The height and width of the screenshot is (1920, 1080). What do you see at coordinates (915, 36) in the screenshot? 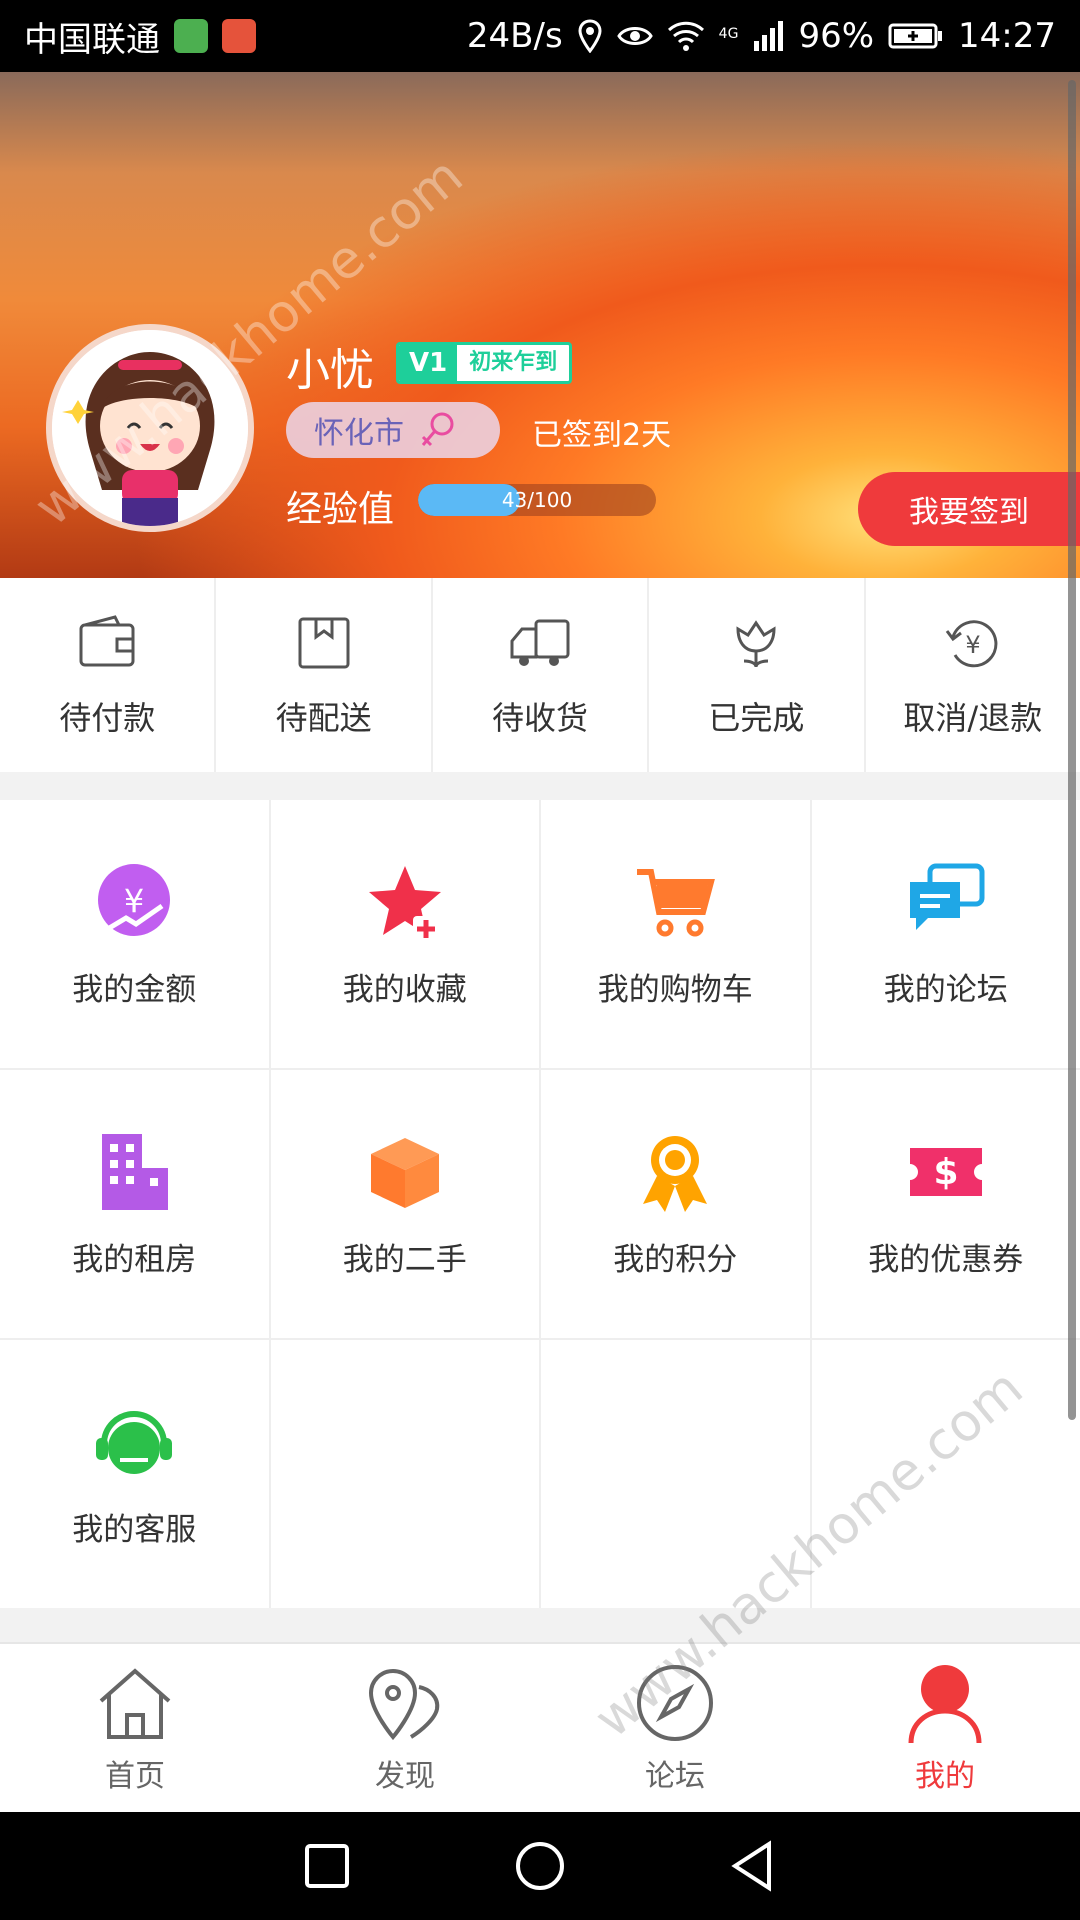
I see `battery-icon` at bounding box center [915, 36].